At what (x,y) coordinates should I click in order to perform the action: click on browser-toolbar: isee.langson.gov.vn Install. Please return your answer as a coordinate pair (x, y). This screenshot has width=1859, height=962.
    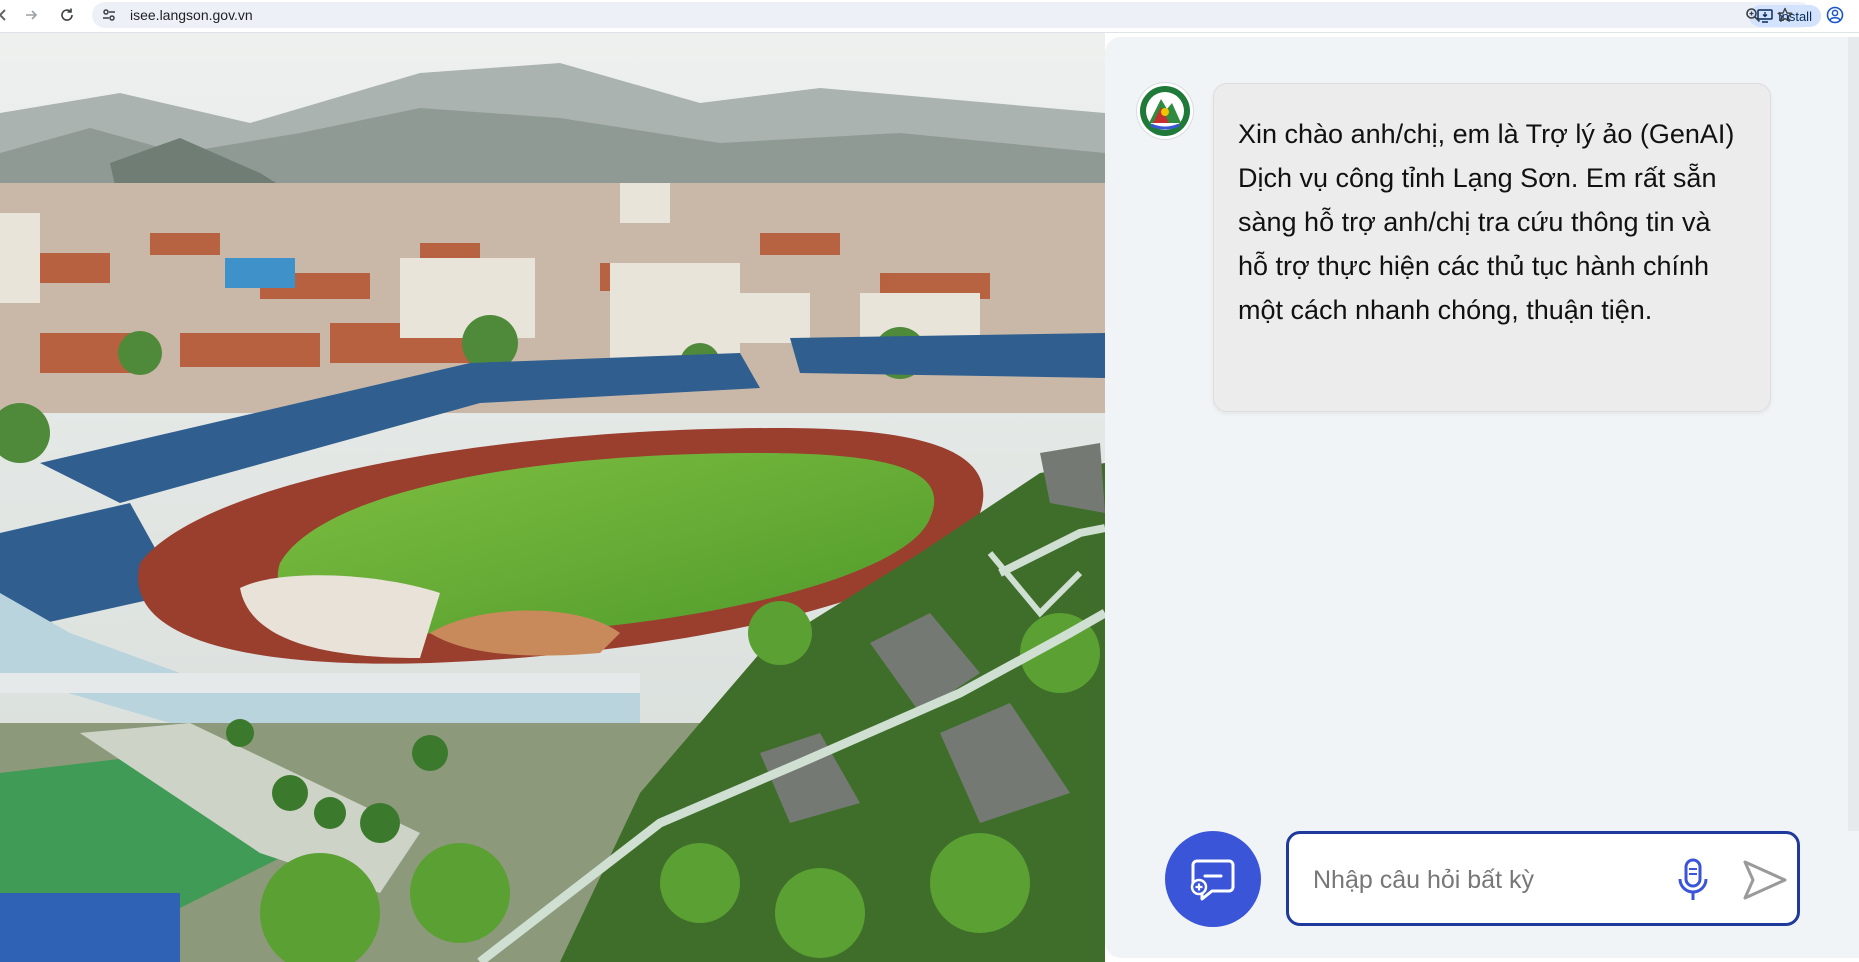
    Looking at the image, I should click on (929, 16).